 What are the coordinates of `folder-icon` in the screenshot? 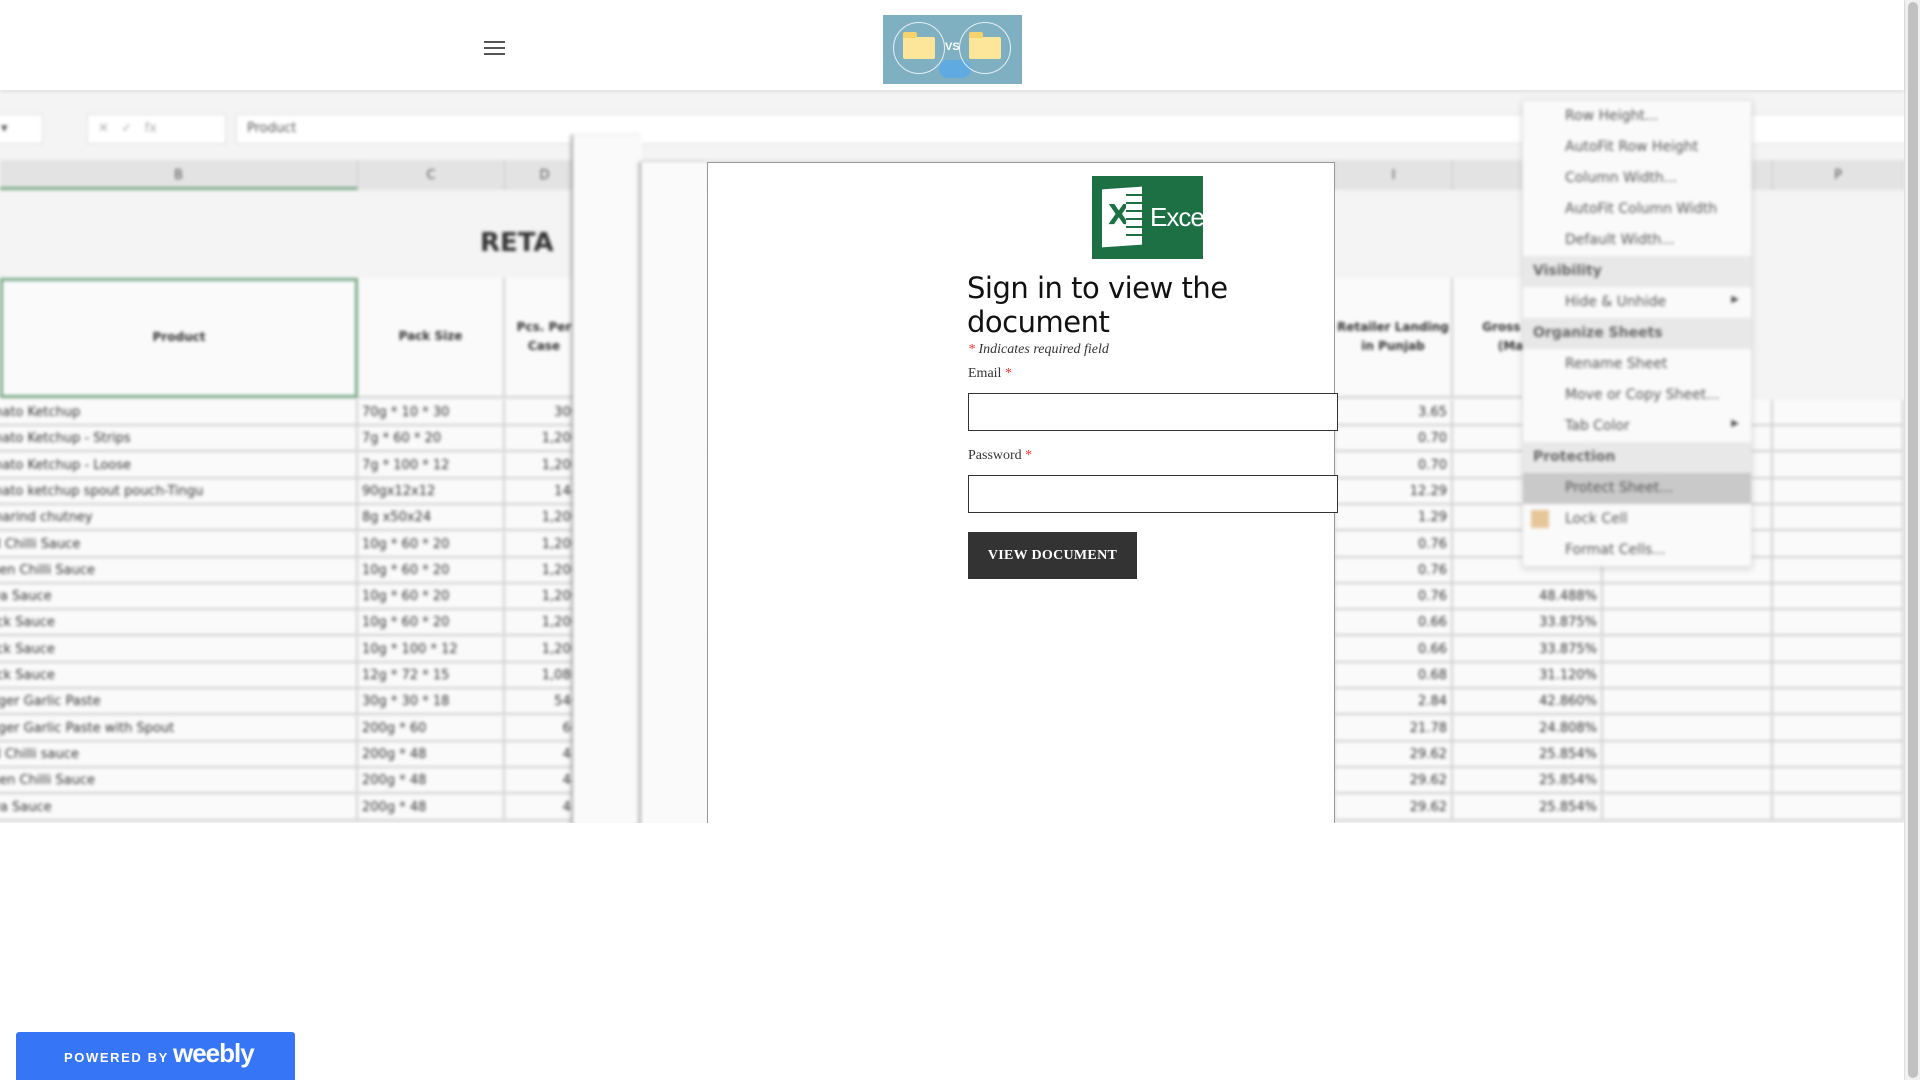 It's located at (919, 45).